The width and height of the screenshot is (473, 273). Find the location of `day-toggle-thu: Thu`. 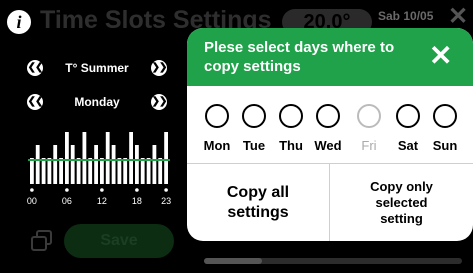

day-toggle-thu: Thu is located at coordinates (291, 128).